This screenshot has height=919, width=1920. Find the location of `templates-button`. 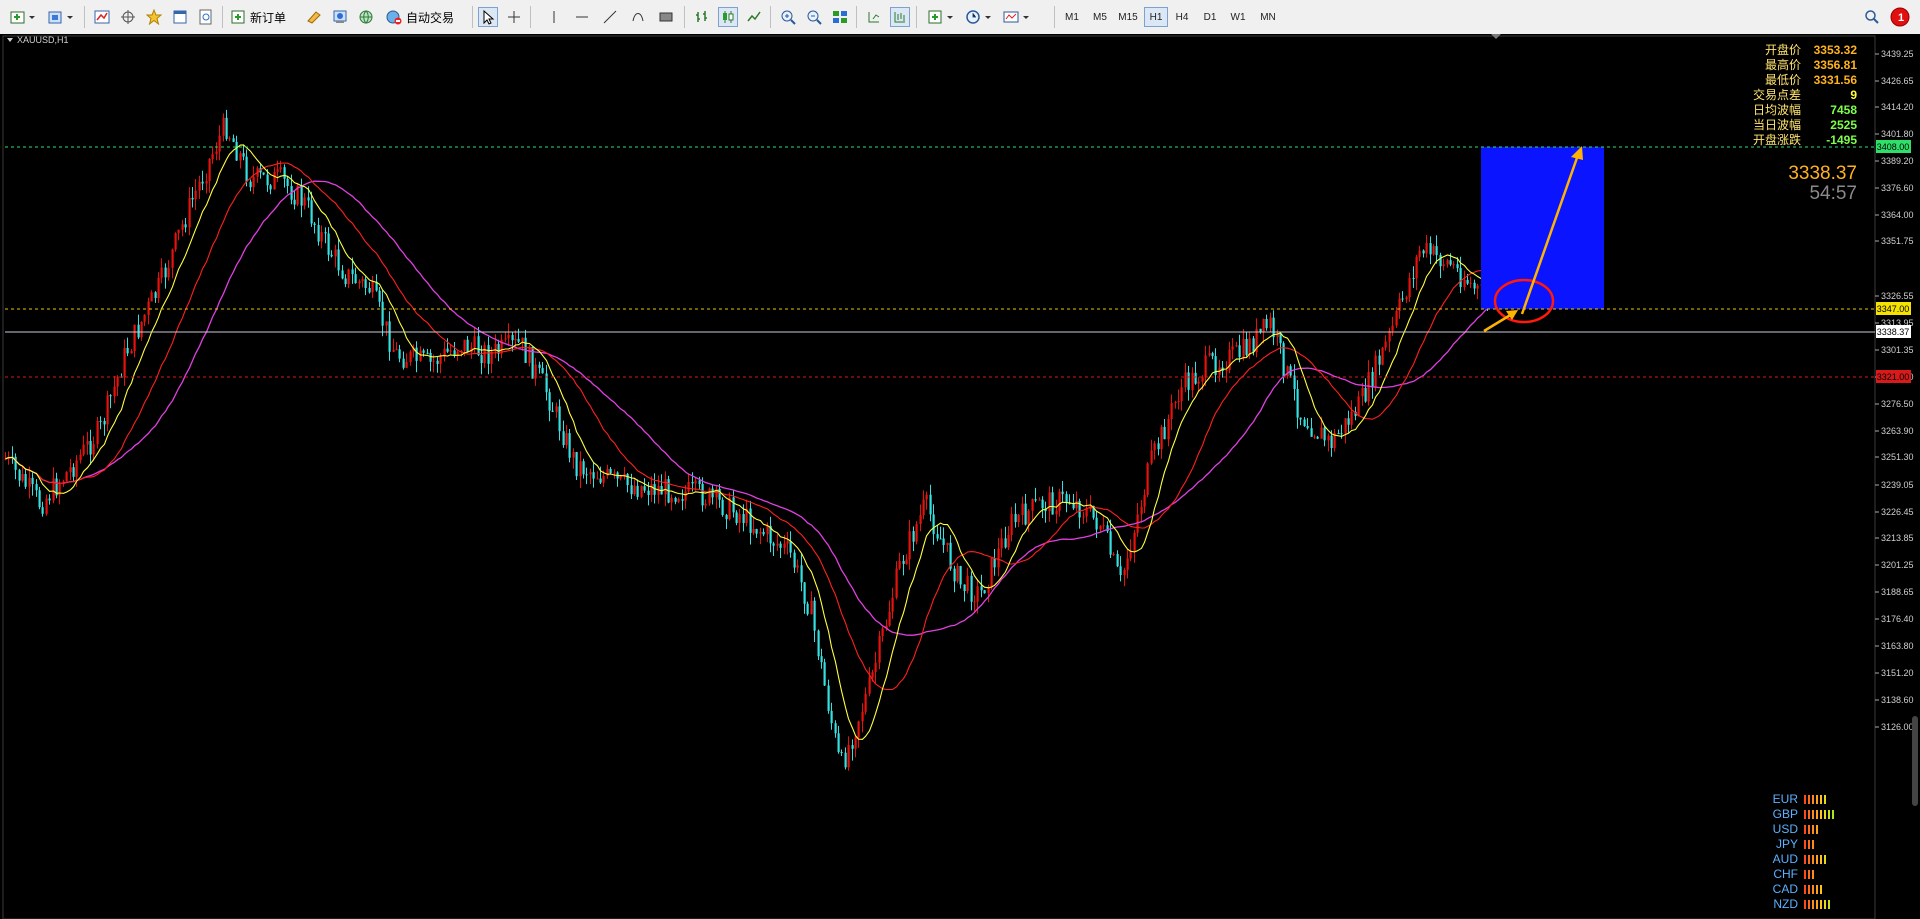

templates-button is located at coordinates (1017, 17).